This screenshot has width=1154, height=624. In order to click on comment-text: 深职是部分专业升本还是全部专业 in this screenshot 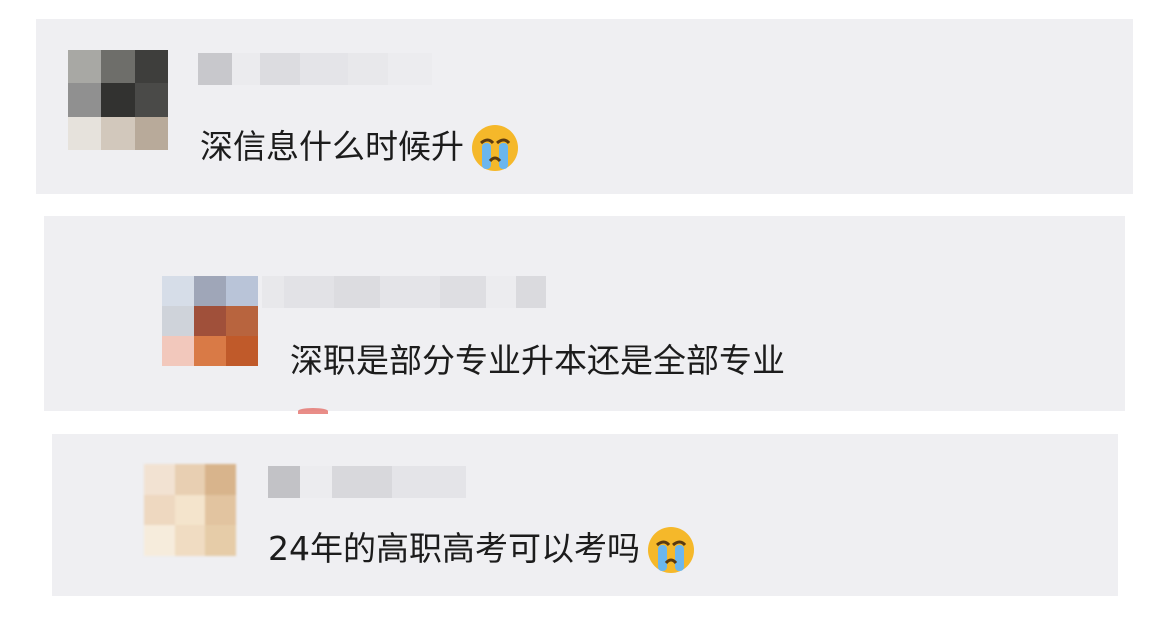, I will do `click(537, 360)`.